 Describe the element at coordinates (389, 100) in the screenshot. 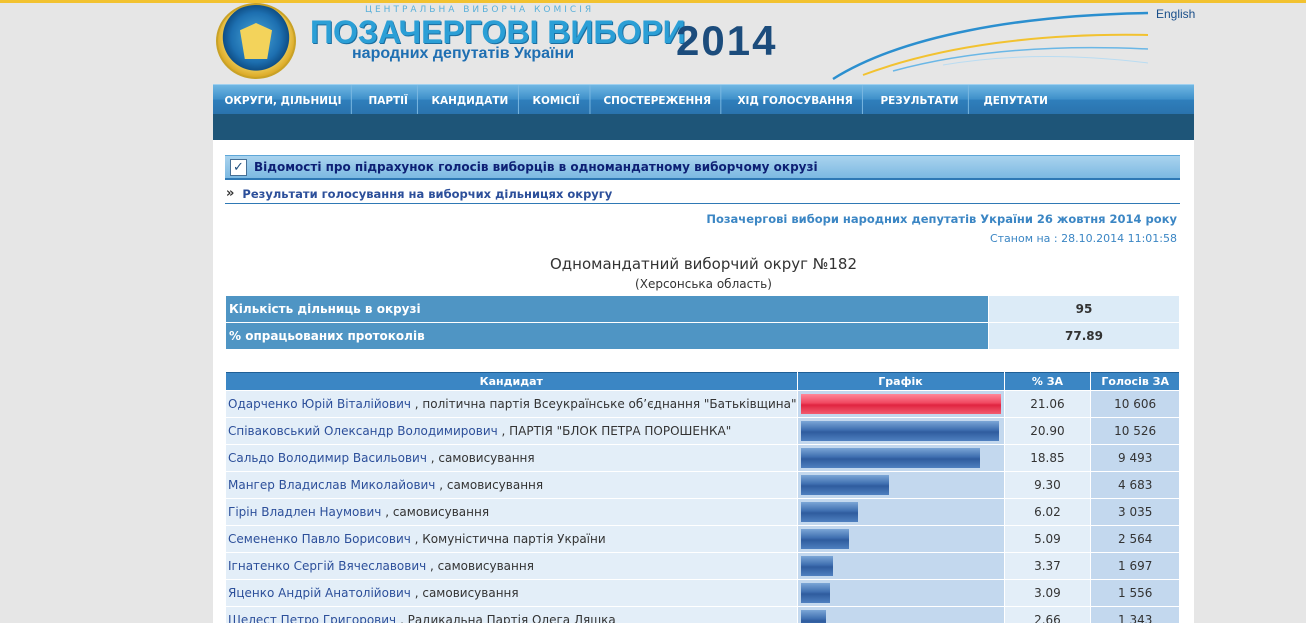

I see `nav-item-parties: ПАРТІЇ` at that location.